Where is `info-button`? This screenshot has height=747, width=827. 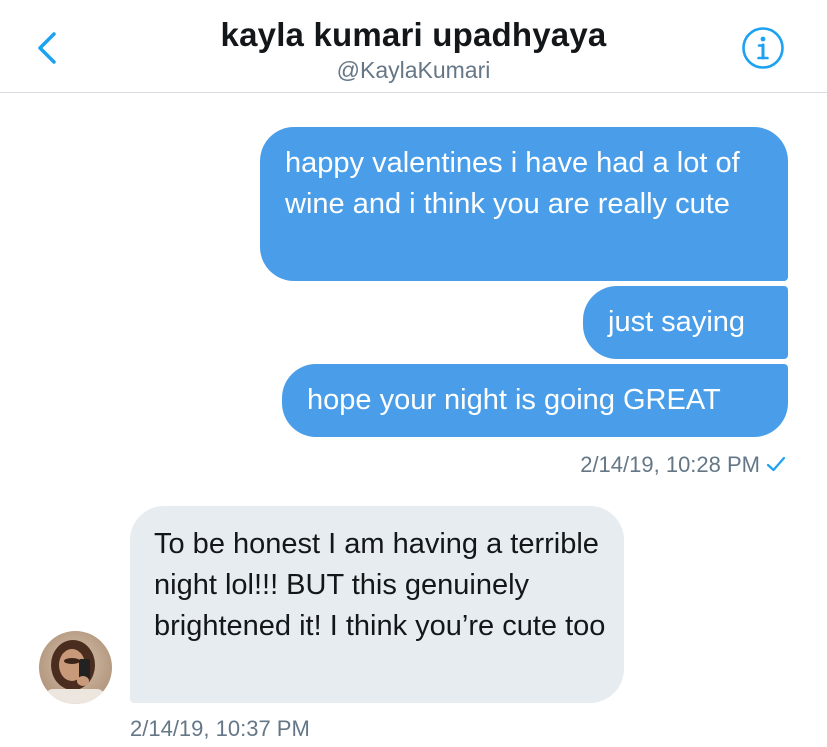 info-button is located at coordinates (763, 48).